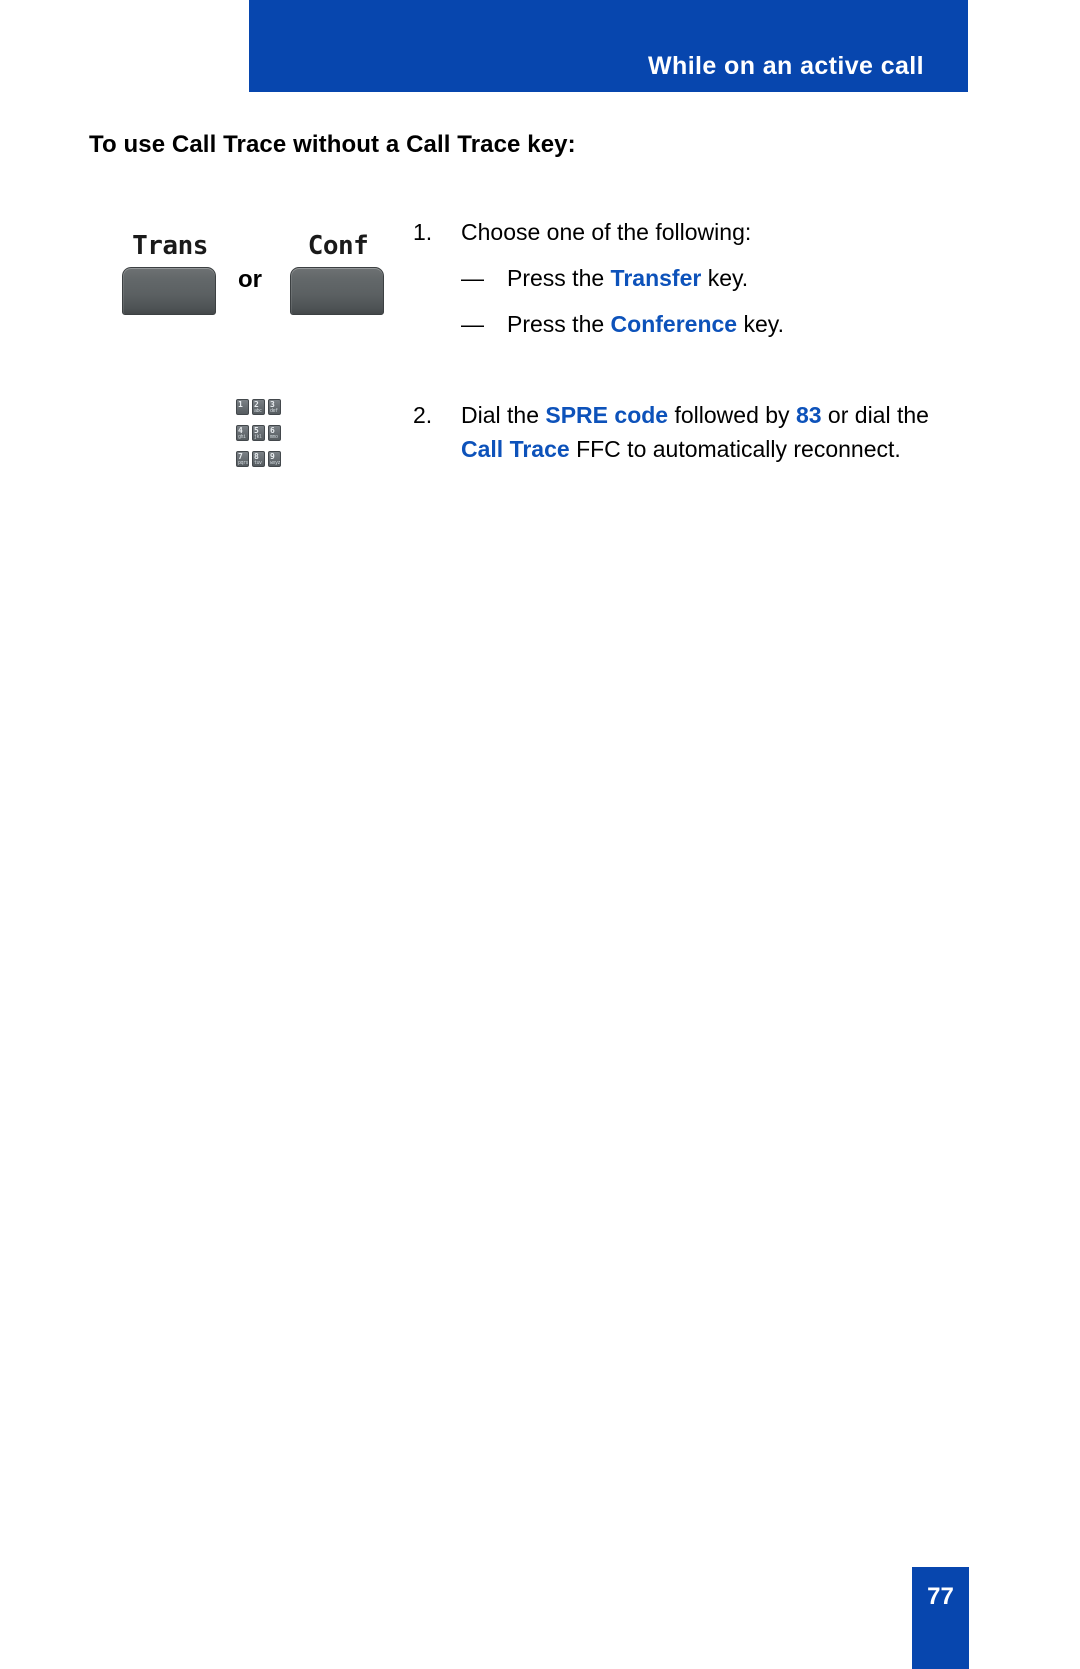  Describe the element at coordinates (242, 459) in the screenshot. I see `keypad-key: 7 pqrs` at that location.